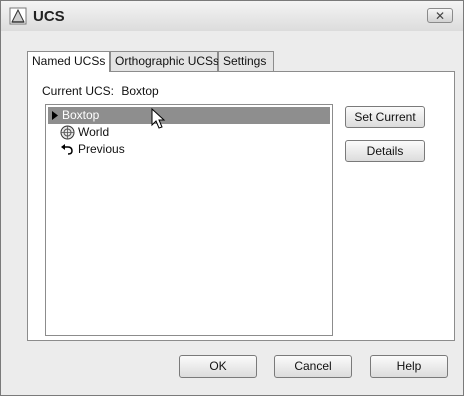 Image resolution: width=464 pixels, height=396 pixels. What do you see at coordinates (67, 149) in the screenshot?
I see `previous-undo-arrow-icon` at bounding box center [67, 149].